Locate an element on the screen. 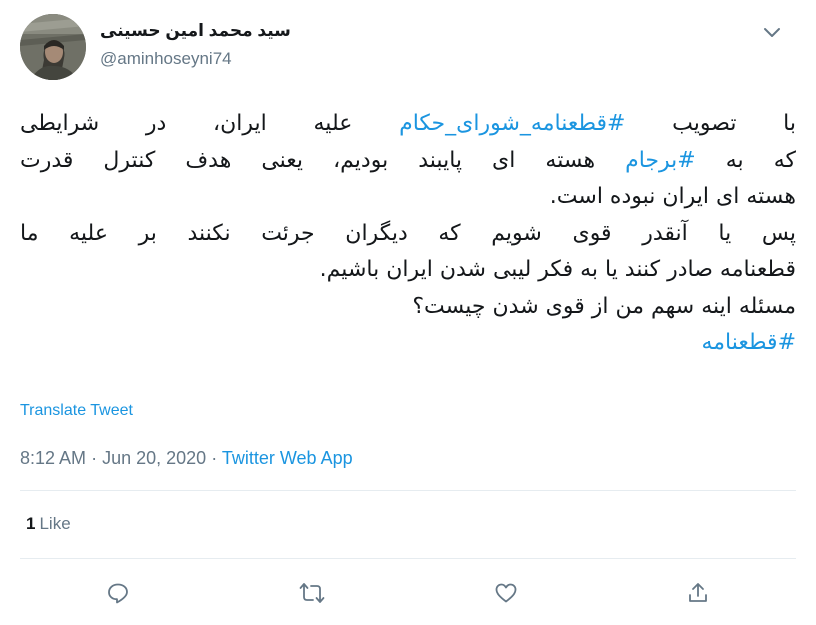 Image resolution: width=816 pixels, height=625 pixels. retweet-icon is located at coordinates (312, 593).